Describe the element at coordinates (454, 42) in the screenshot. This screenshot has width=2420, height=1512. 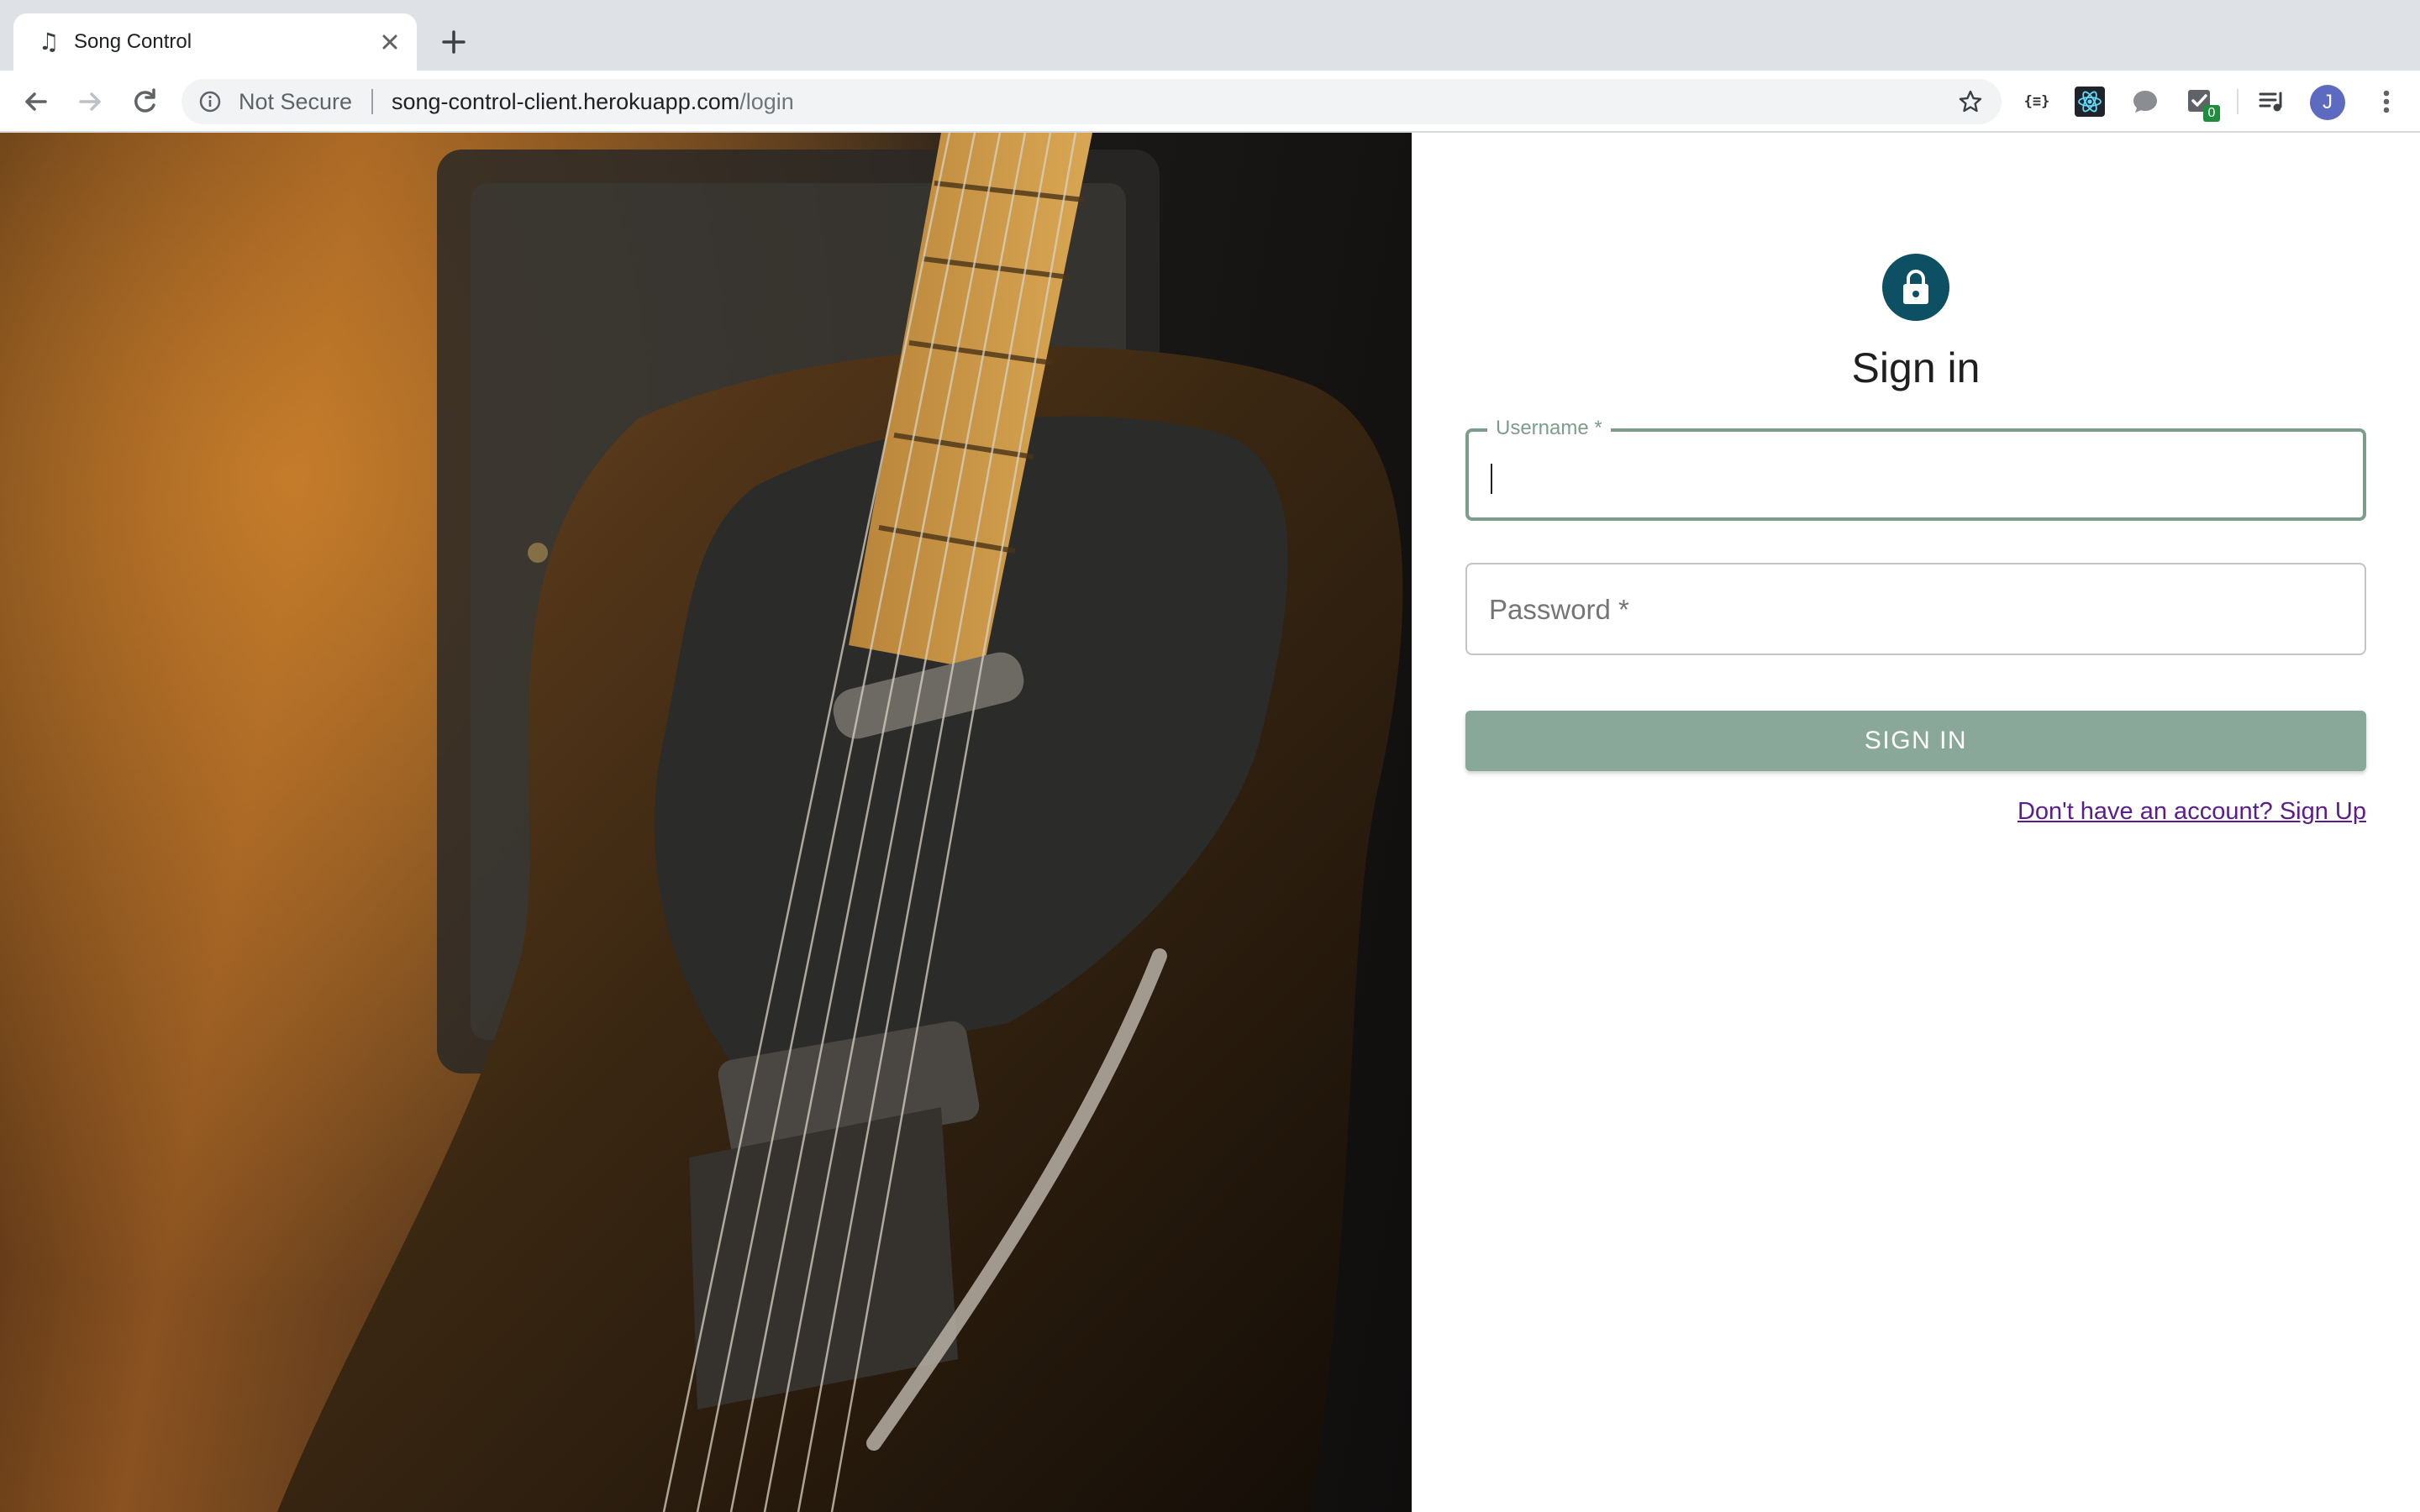
I see `new-tab-icon` at that location.